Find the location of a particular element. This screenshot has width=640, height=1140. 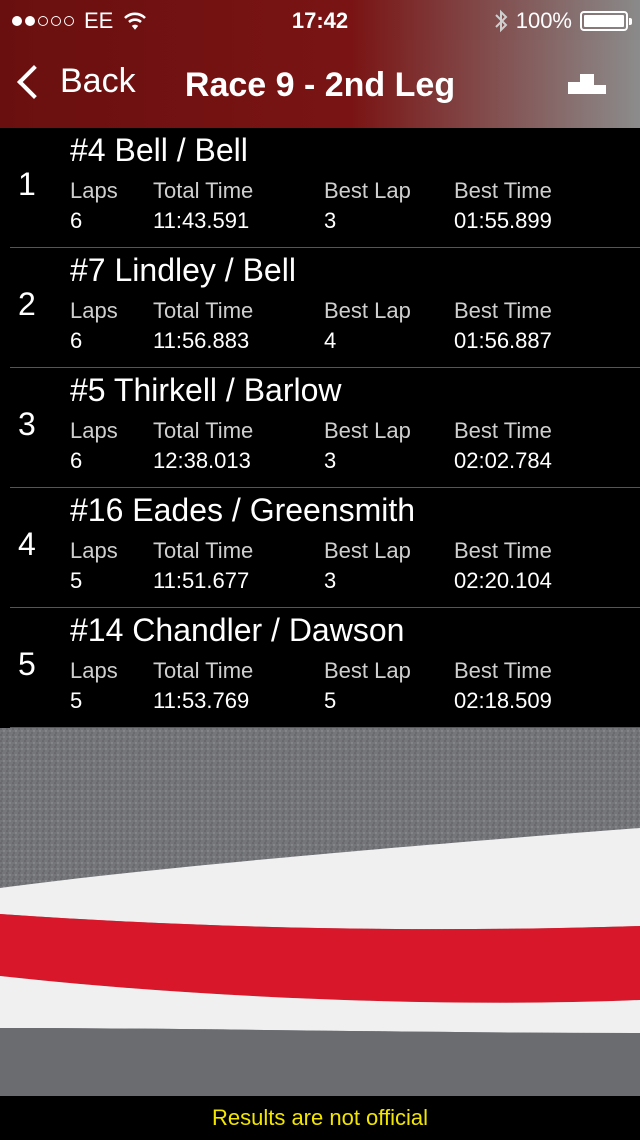

best-time-value: 01:55.899 is located at coordinates (503, 220).